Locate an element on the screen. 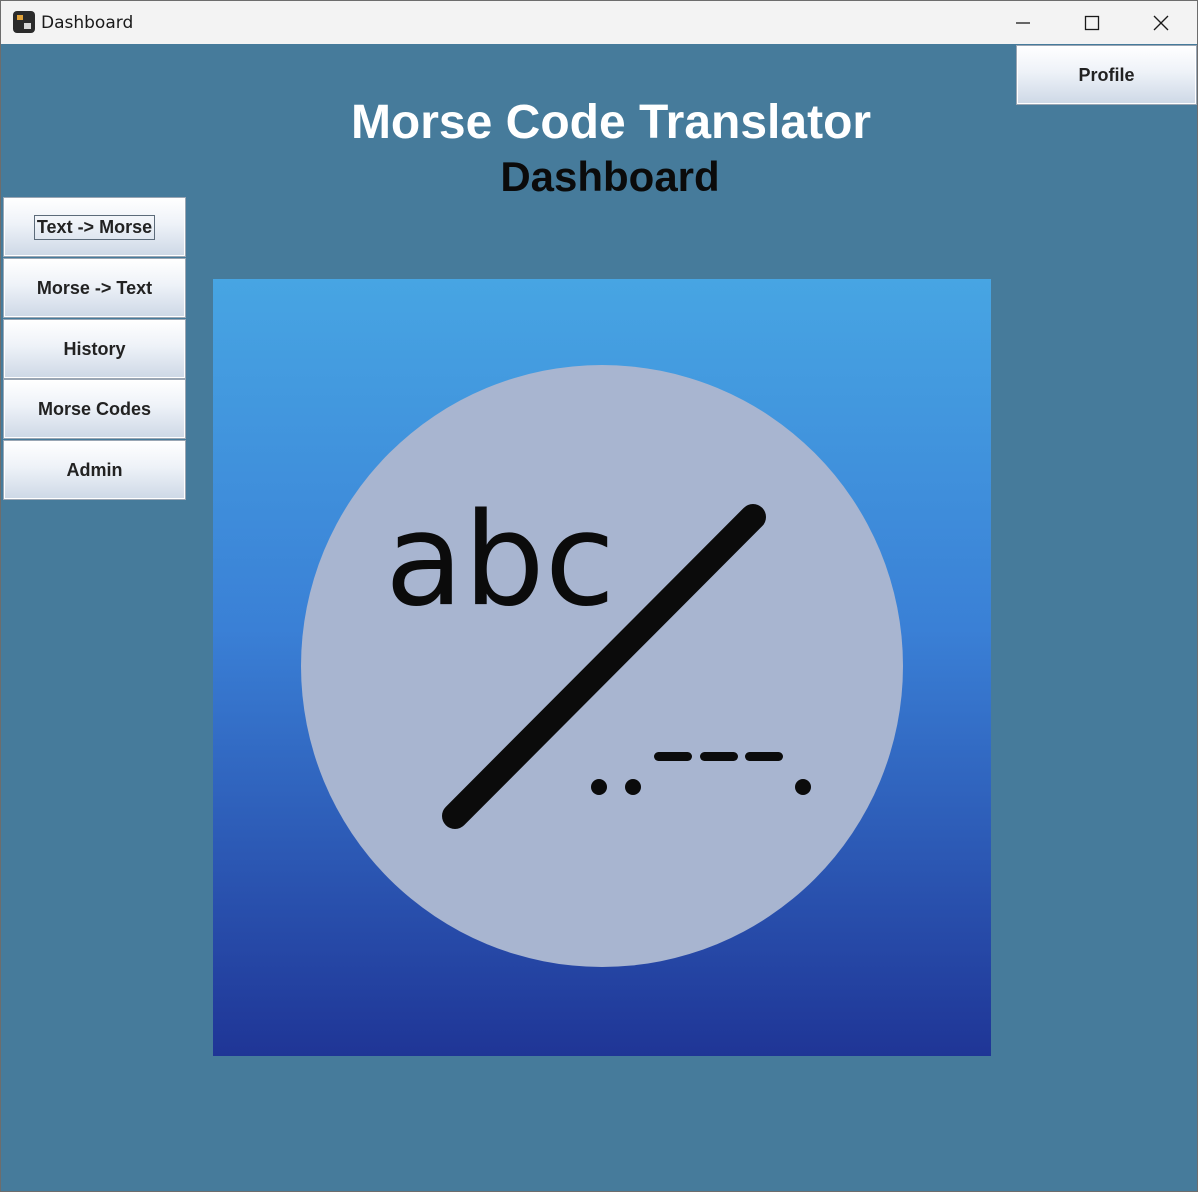 The height and width of the screenshot is (1192, 1198). morse-codes-label: Morse Codes is located at coordinates (94, 408).